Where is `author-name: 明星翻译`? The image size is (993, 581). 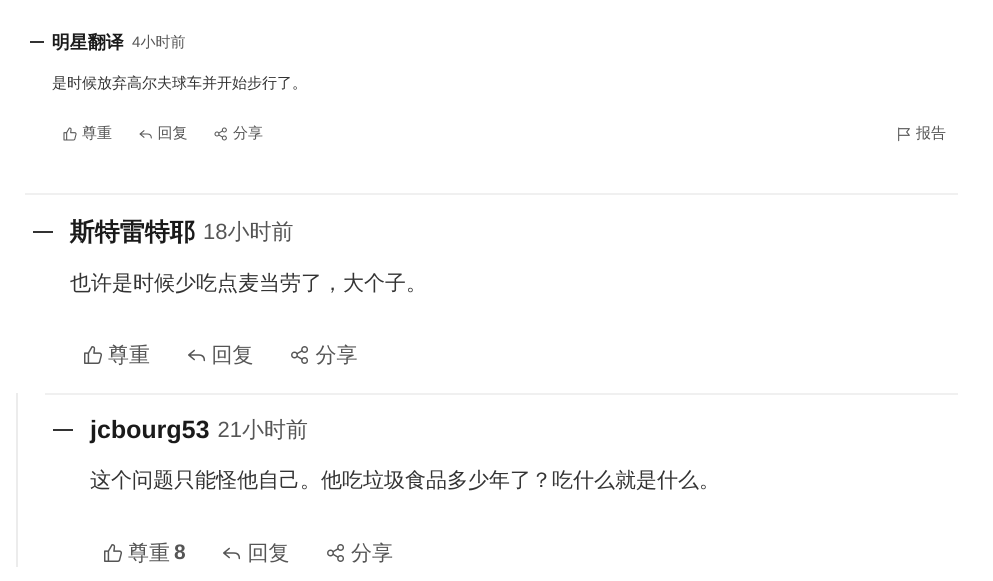 author-name: 明星翻译 is located at coordinates (88, 42).